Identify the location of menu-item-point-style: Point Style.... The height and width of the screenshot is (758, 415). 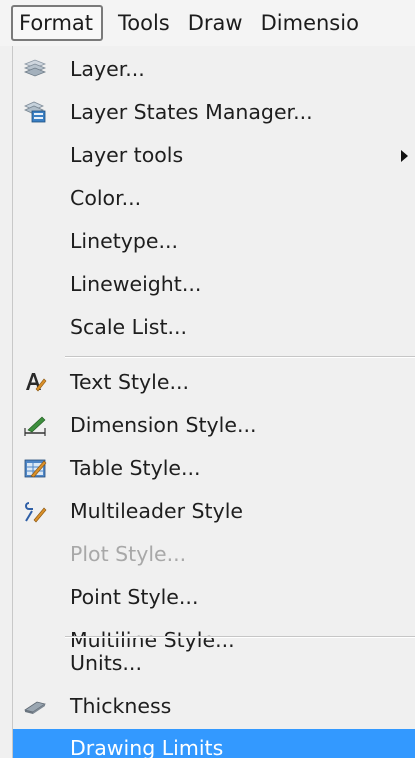
(214, 597).